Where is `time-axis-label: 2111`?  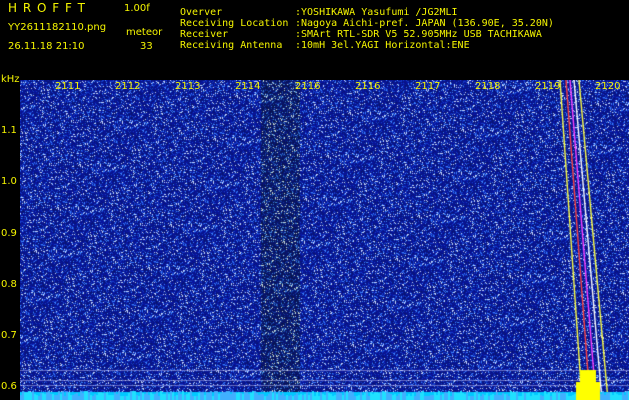 time-axis-label: 2111 is located at coordinates (68, 86).